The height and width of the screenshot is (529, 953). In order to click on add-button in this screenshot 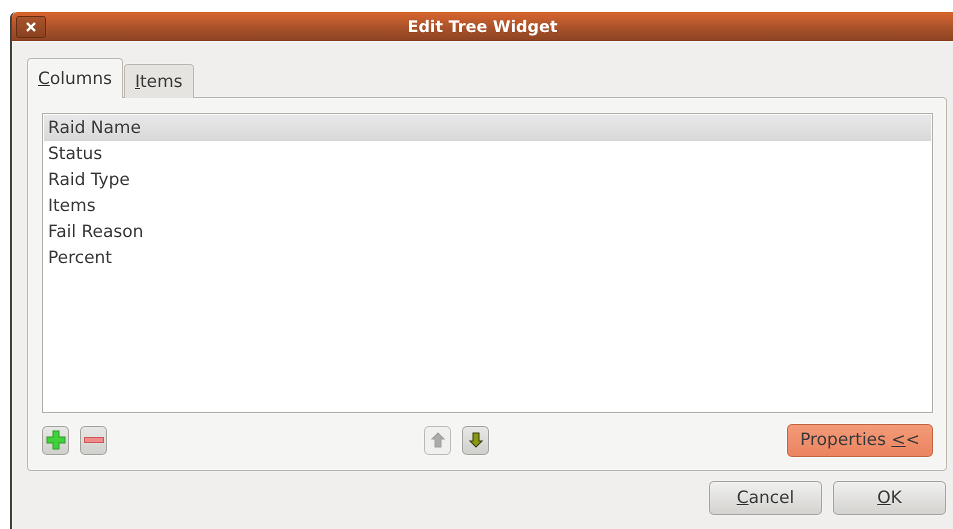, I will do `click(55, 440)`.